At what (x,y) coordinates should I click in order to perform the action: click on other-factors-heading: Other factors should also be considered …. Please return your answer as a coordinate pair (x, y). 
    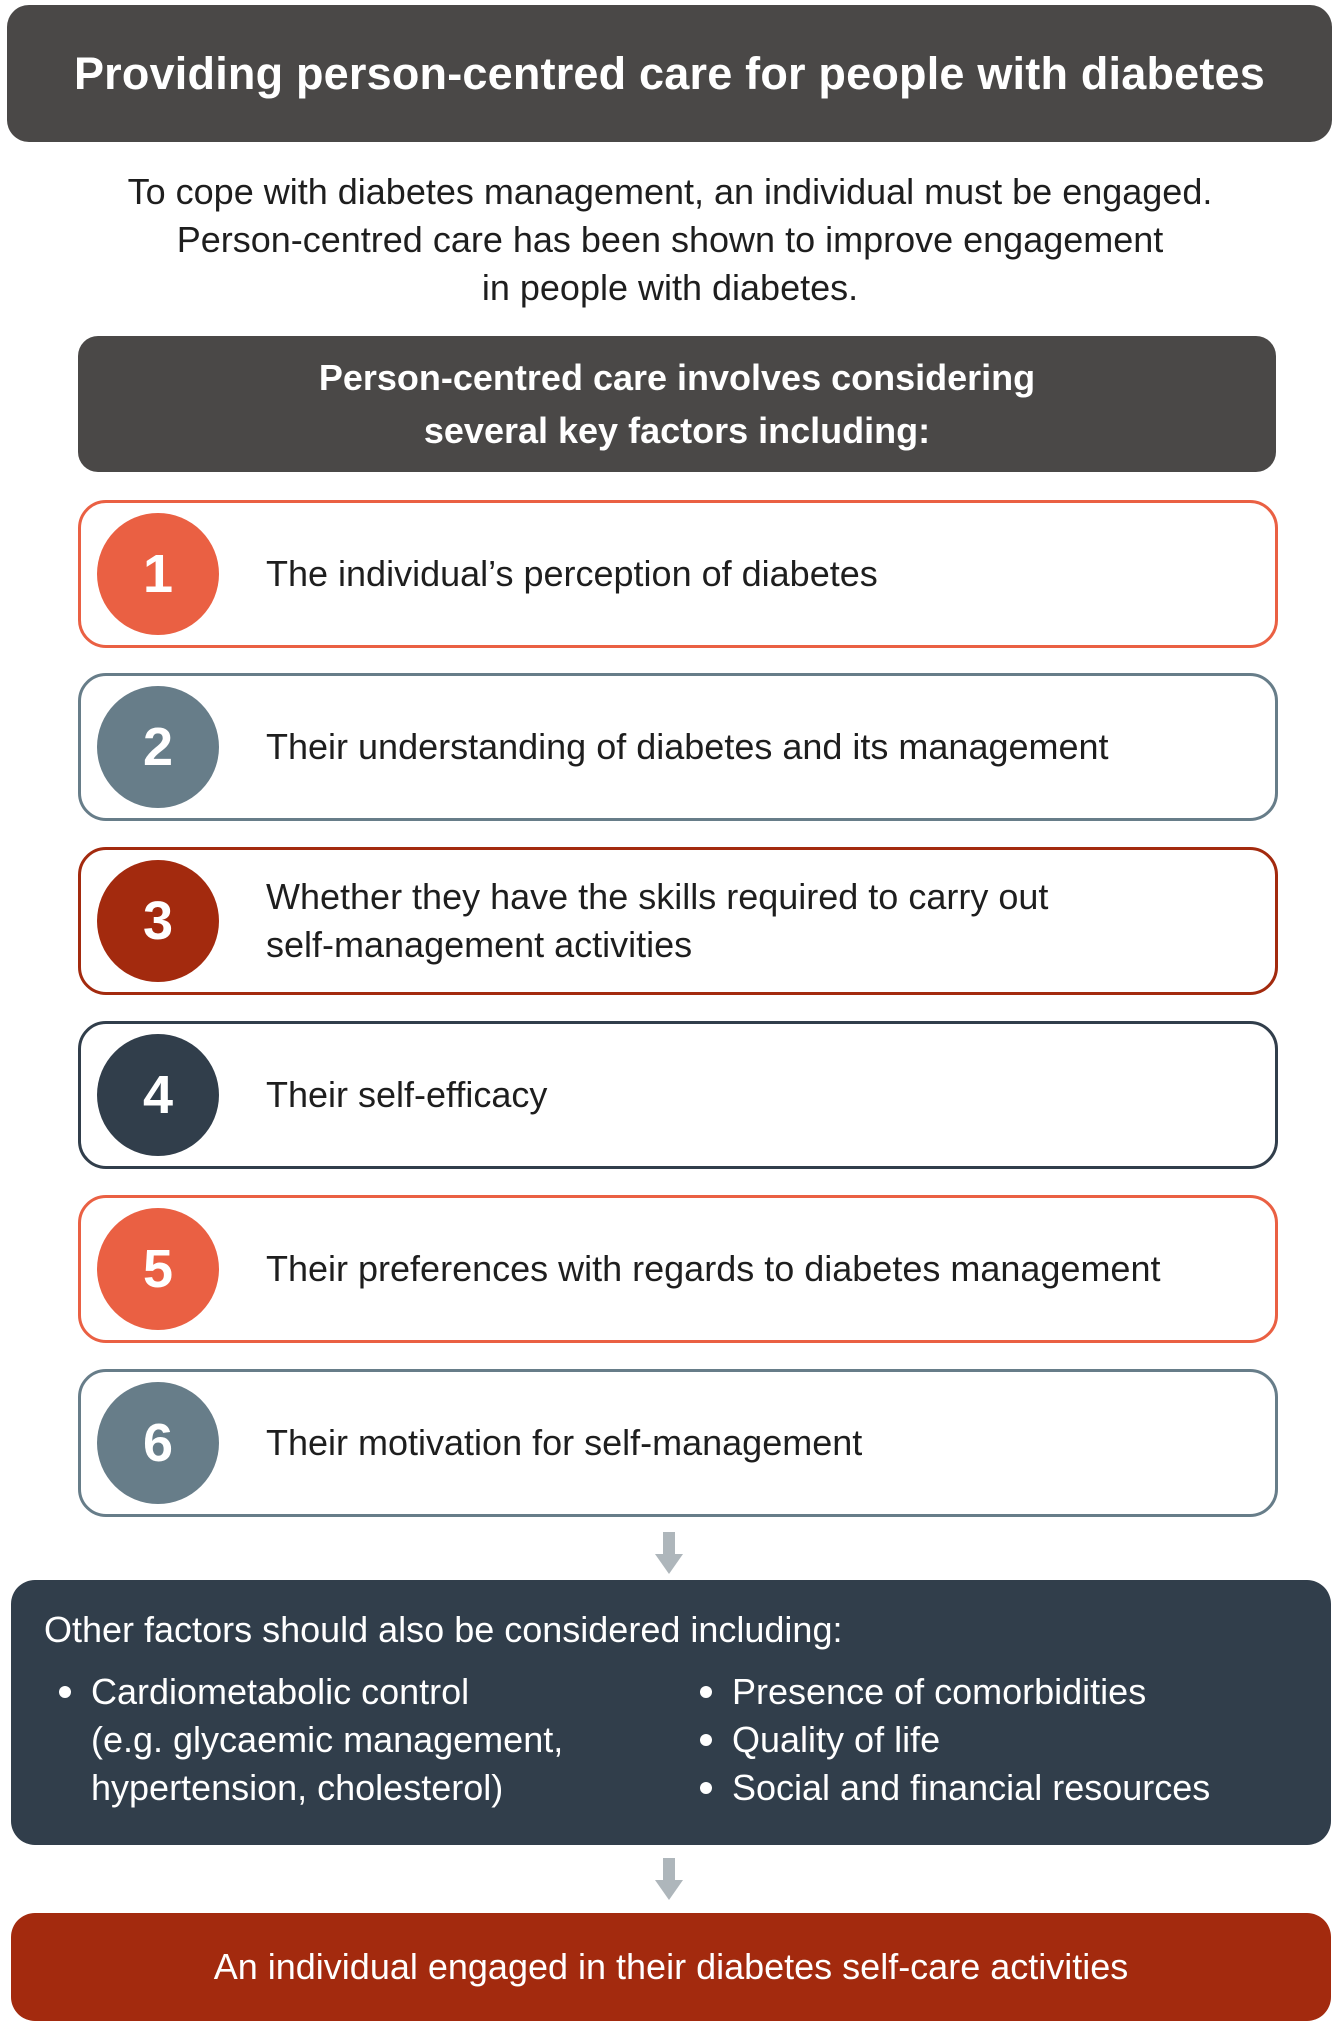
    Looking at the image, I should click on (443, 1629).